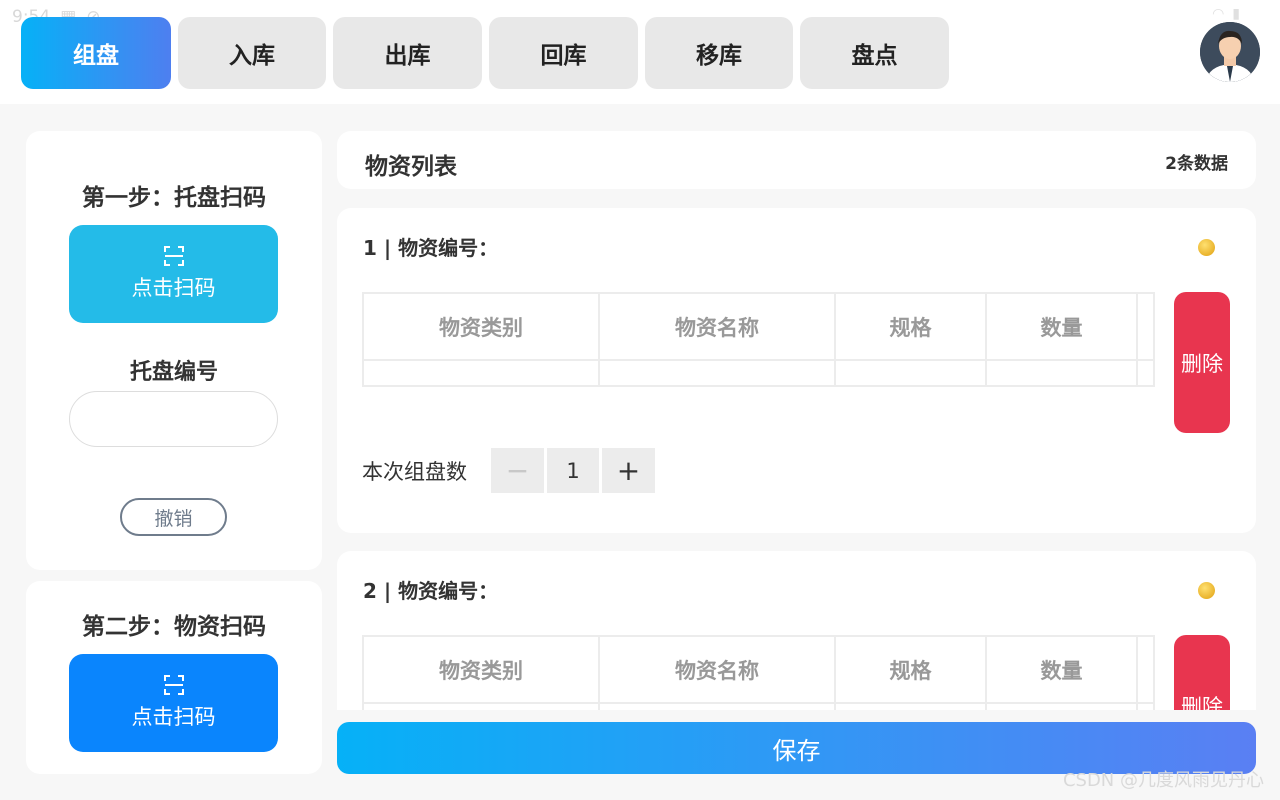 This screenshot has width=1280, height=800. Describe the element at coordinates (640, 52) in the screenshot. I see `top-bar: 9:54 ▦ ⊘ ◠ ▮ 组盘 入库 出库 回库 移库 盘点` at that location.